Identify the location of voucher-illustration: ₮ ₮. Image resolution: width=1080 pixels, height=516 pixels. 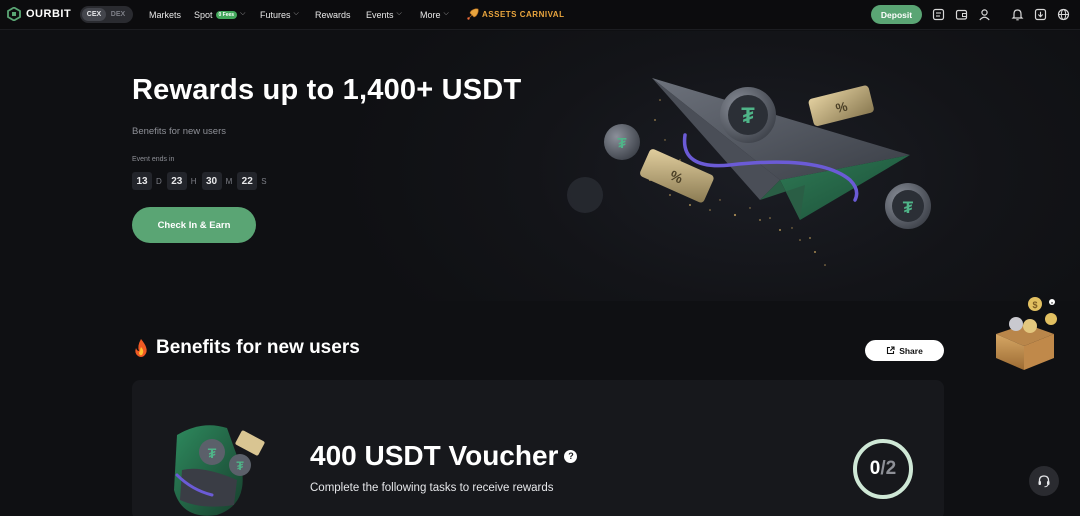
(219, 470).